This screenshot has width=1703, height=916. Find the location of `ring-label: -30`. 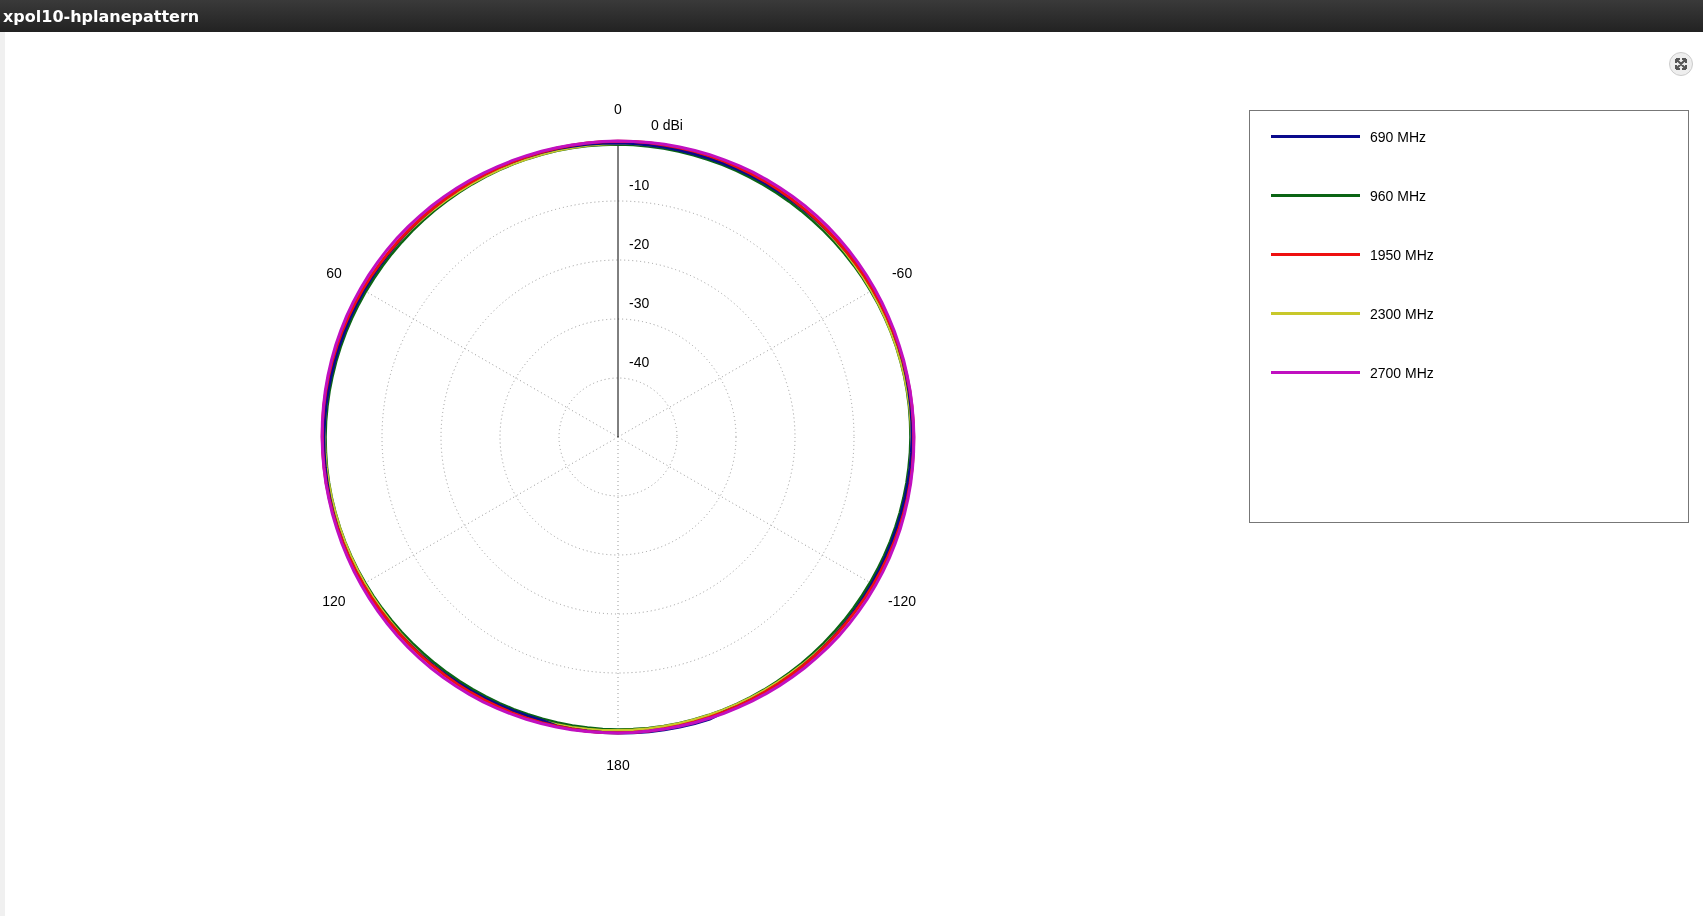

ring-label: -30 is located at coordinates (639, 303).